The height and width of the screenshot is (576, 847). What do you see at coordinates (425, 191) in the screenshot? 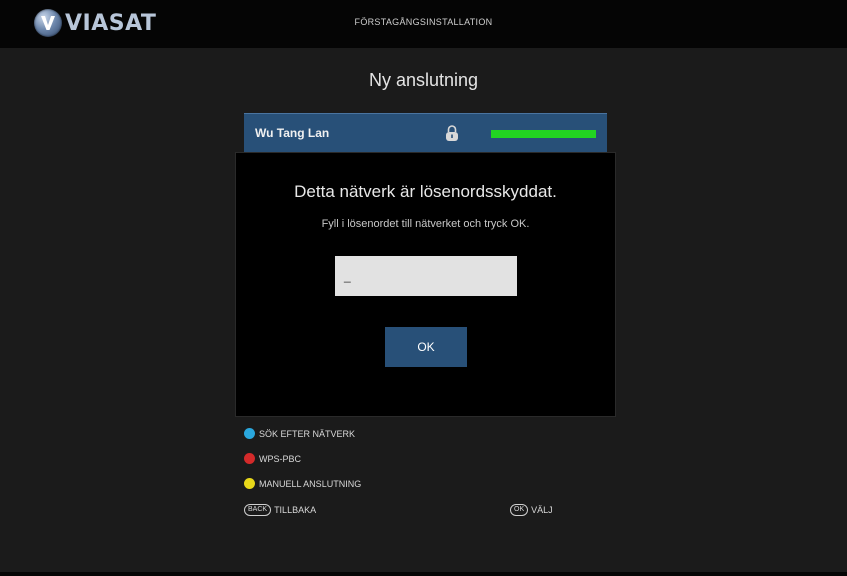
I see `dialog-title: Detta nätverk är lösenordsskyddat.` at bounding box center [425, 191].